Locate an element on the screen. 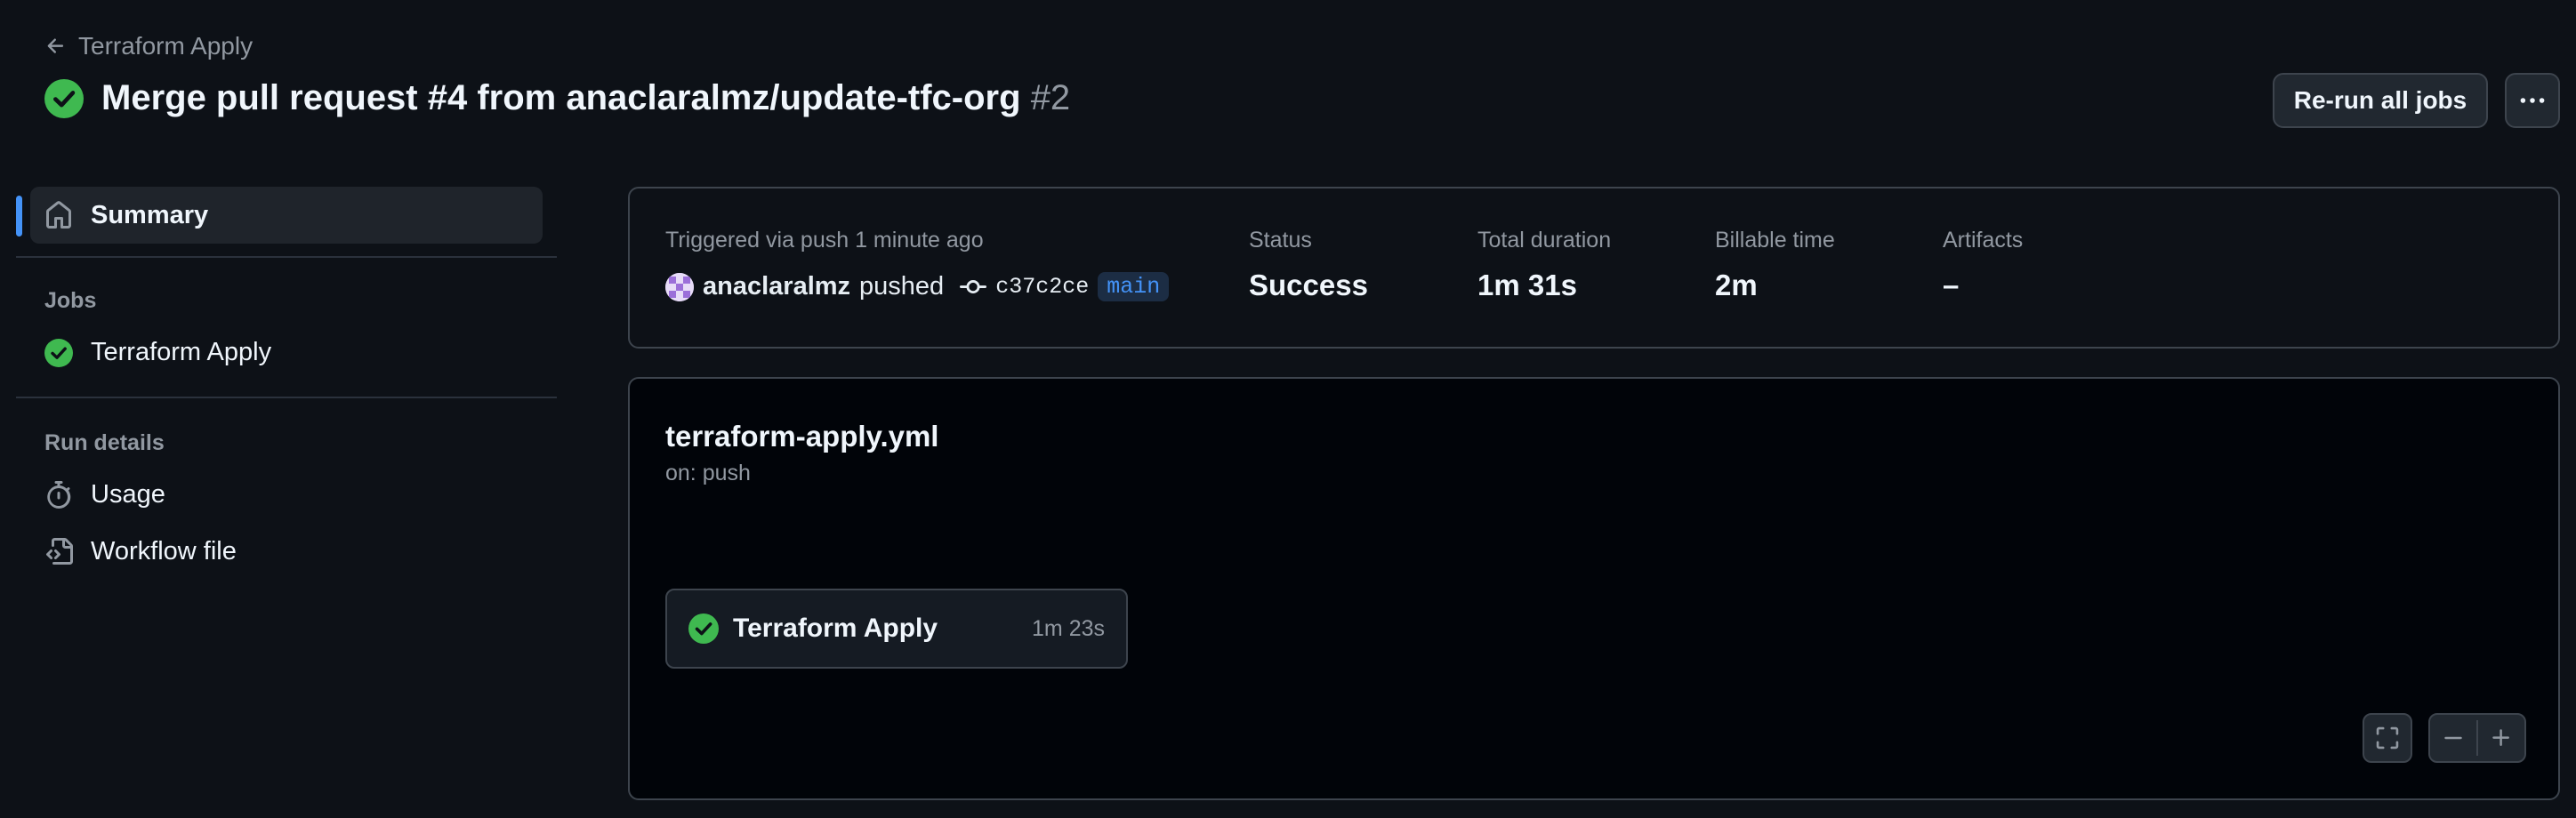 This screenshot has width=2576, height=818. zoom-controls is located at coordinates (2477, 738).